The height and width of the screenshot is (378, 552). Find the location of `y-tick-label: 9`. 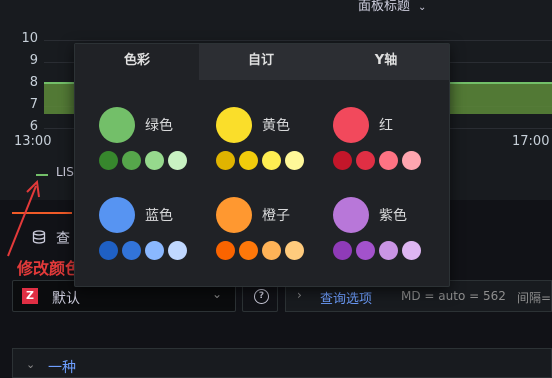

y-tick-label: 9 is located at coordinates (33, 60).